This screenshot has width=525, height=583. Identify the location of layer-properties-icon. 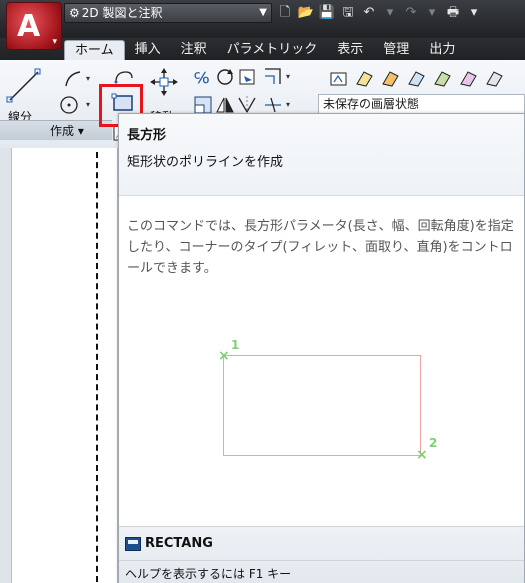
(339, 79).